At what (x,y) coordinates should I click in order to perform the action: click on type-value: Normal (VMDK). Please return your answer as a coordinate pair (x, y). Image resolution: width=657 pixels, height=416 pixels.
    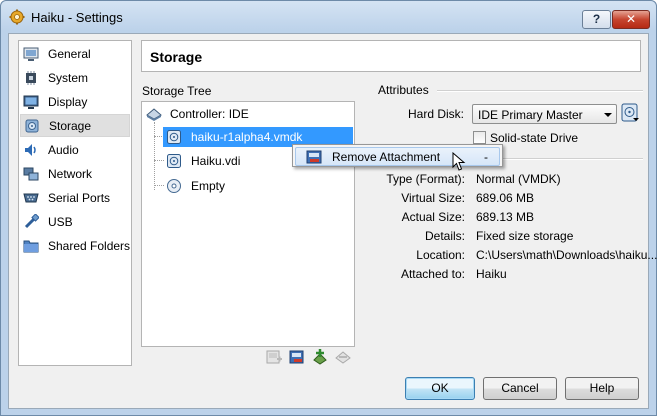
    Looking at the image, I should click on (518, 179).